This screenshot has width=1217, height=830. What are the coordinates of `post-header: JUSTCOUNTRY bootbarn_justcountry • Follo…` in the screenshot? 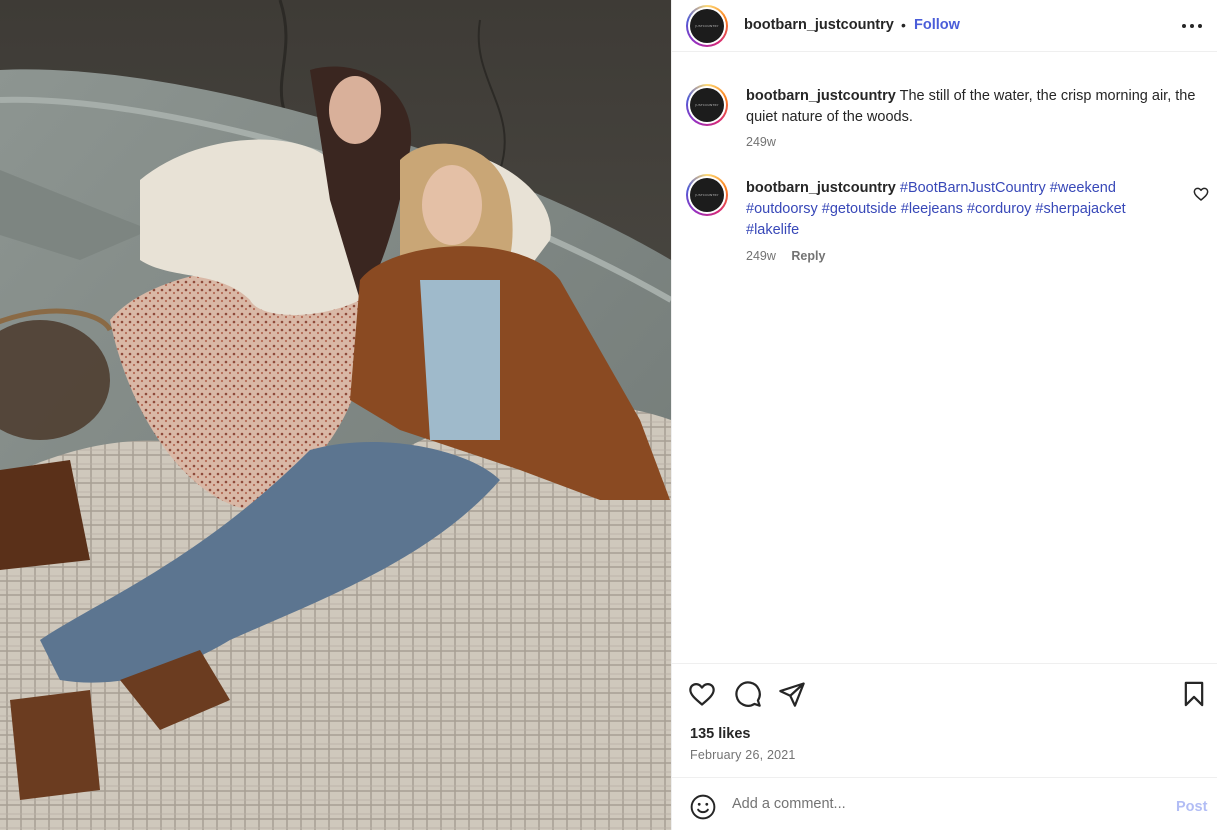 It's located at (944, 26).